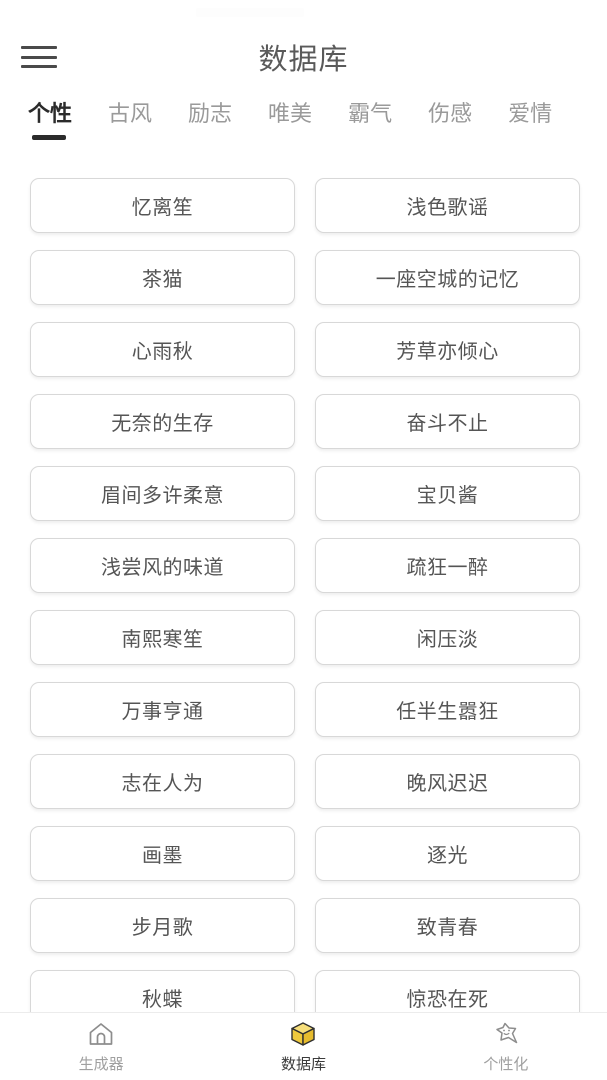 The image size is (607, 1080). I want to click on phrase-card-label: 芳草亦倾心, so click(447, 352).